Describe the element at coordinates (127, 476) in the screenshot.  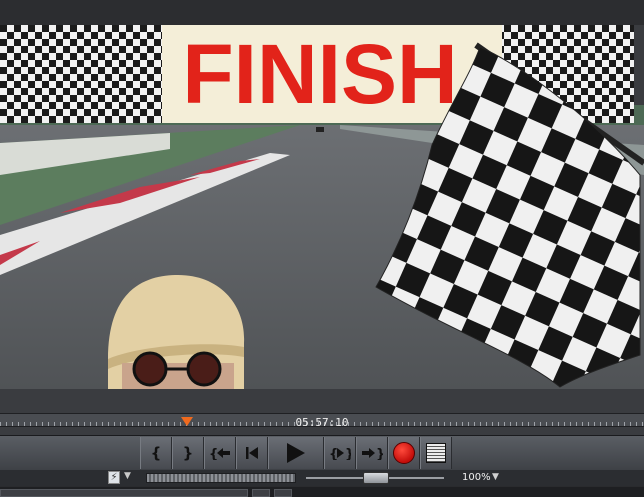
I see `snap-dropdown-caret: ▼` at that location.